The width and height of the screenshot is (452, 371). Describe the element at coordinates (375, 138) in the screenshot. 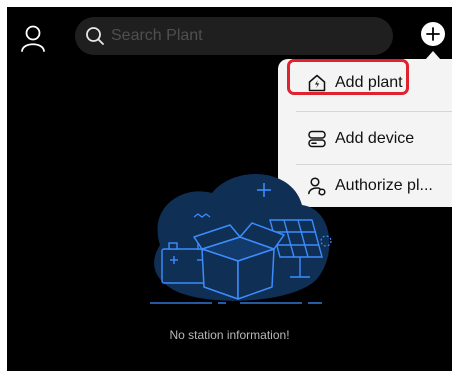

I see `menu-item-label: Add device` at that location.